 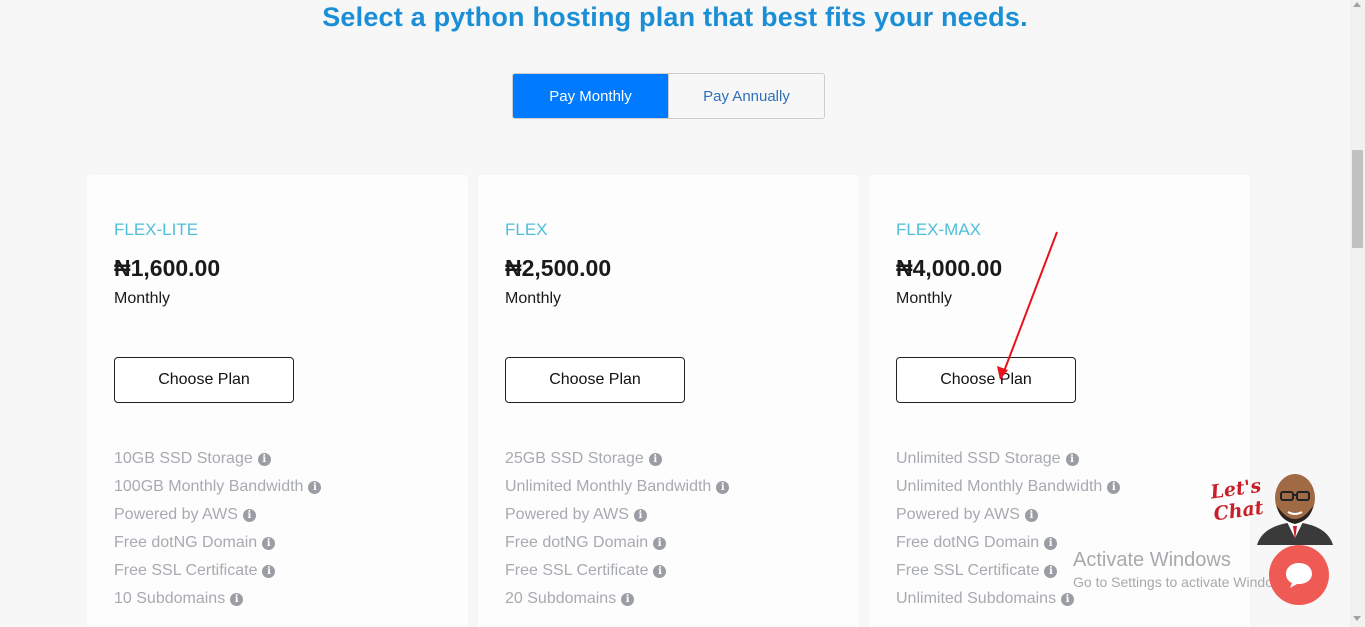 What do you see at coordinates (209, 486) in the screenshot?
I see `feature-label: 100GB Monthly Bandwidth` at bounding box center [209, 486].